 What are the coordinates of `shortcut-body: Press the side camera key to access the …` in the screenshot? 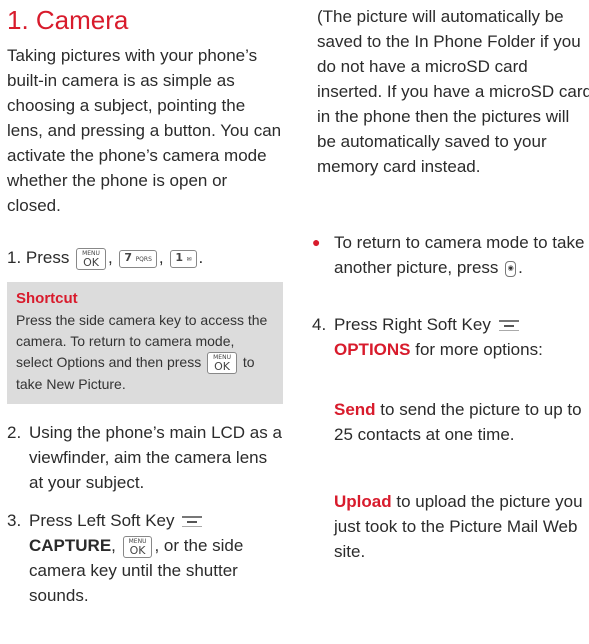 It's located at (142, 352).